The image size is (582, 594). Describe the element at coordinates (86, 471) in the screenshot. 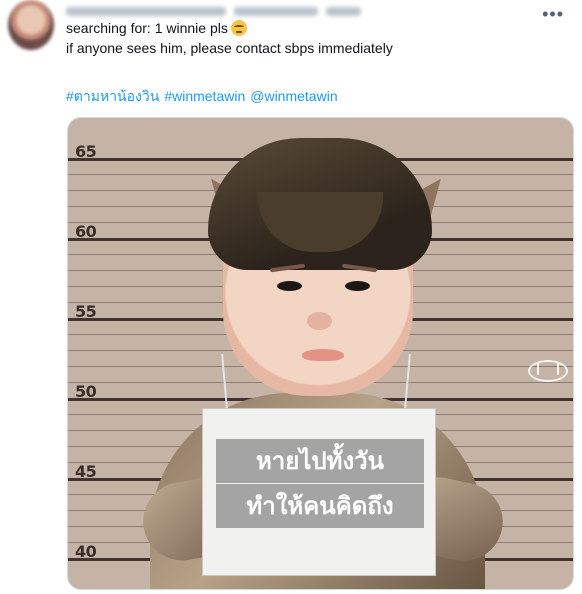

I see `height-label-45: 45` at that location.